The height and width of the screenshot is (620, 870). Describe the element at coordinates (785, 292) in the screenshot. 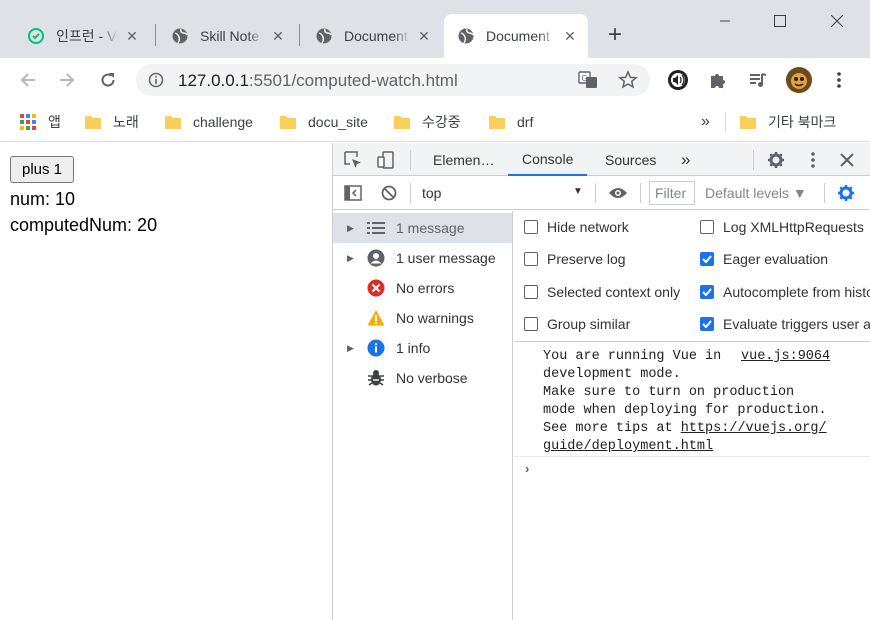

I see `autocomplete-history-option: Autocomplete from history` at that location.